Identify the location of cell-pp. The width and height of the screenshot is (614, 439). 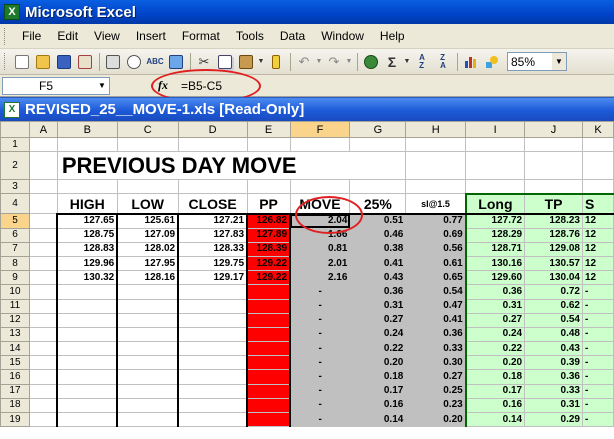
(269, 334).